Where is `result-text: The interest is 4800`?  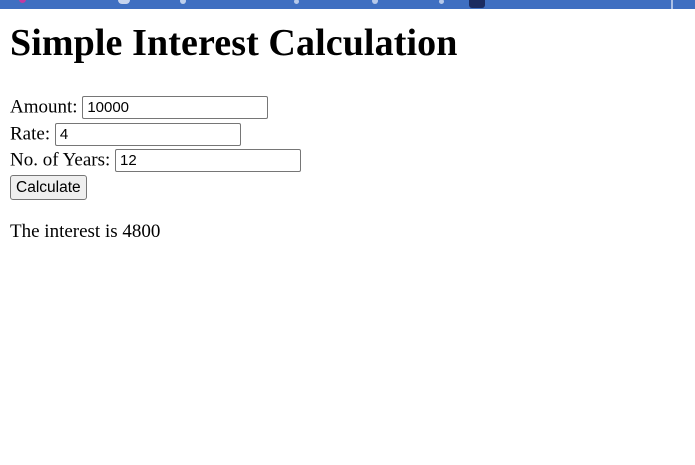
result-text: The interest is 4800 is located at coordinates (85, 231).